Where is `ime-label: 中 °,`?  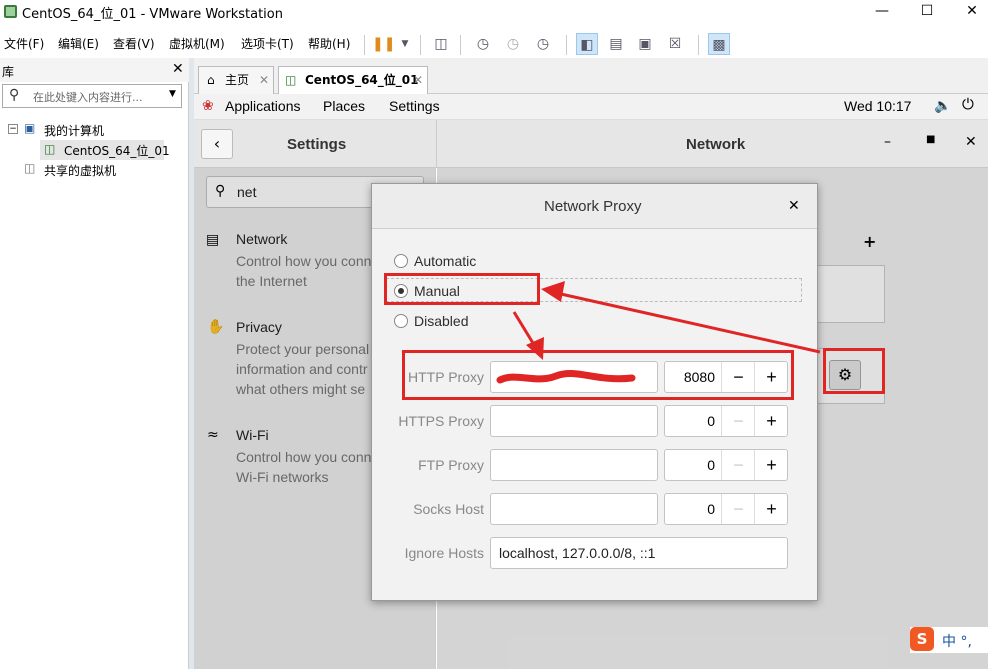
ime-label: 中 °, is located at coordinates (957, 642).